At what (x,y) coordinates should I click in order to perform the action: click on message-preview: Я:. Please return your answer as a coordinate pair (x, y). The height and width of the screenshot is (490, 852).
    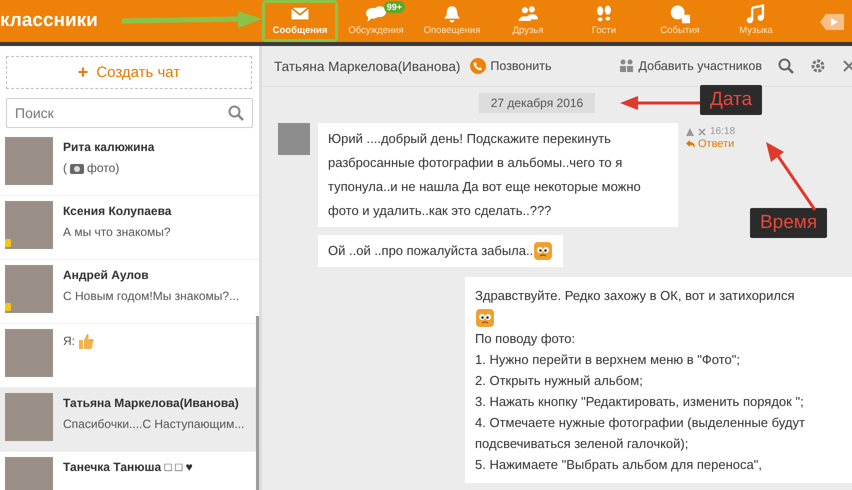
    Looking at the image, I should click on (79, 341).